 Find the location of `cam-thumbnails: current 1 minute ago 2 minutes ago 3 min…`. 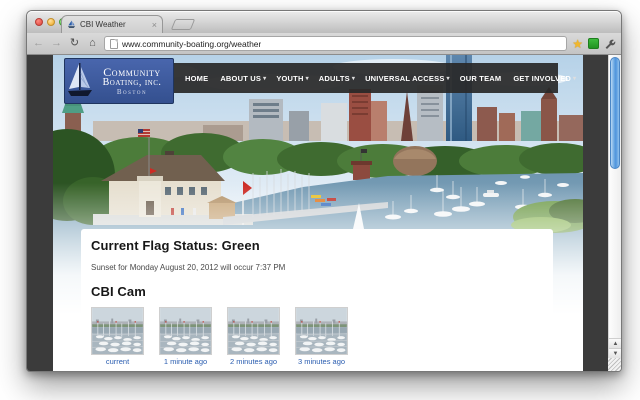

cam-thumbnails: current 1 minute ago 2 minutes ago 3 min… is located at coordinates (317, 336).